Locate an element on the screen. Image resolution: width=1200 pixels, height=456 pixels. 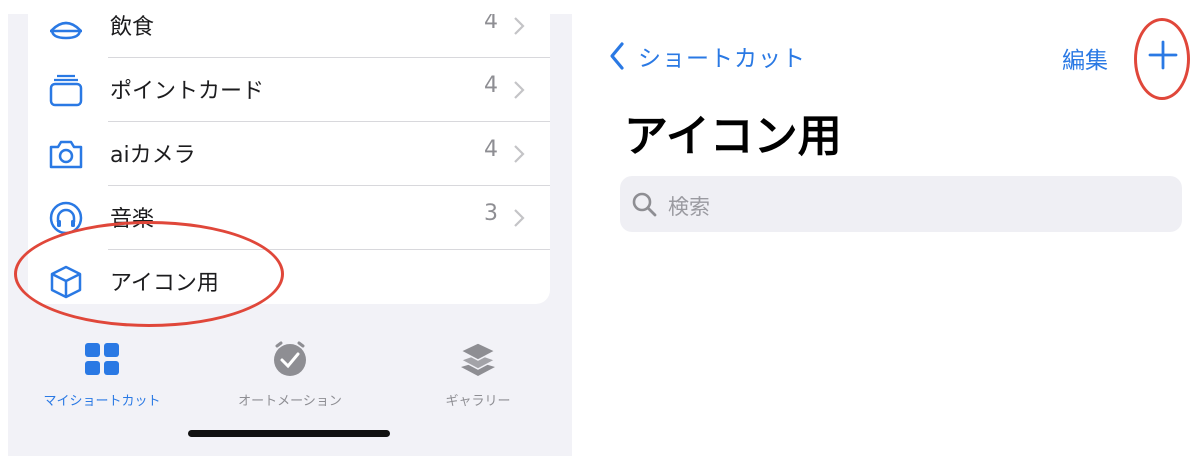
back-button: ショートカット is located at coordinates (707, 56).